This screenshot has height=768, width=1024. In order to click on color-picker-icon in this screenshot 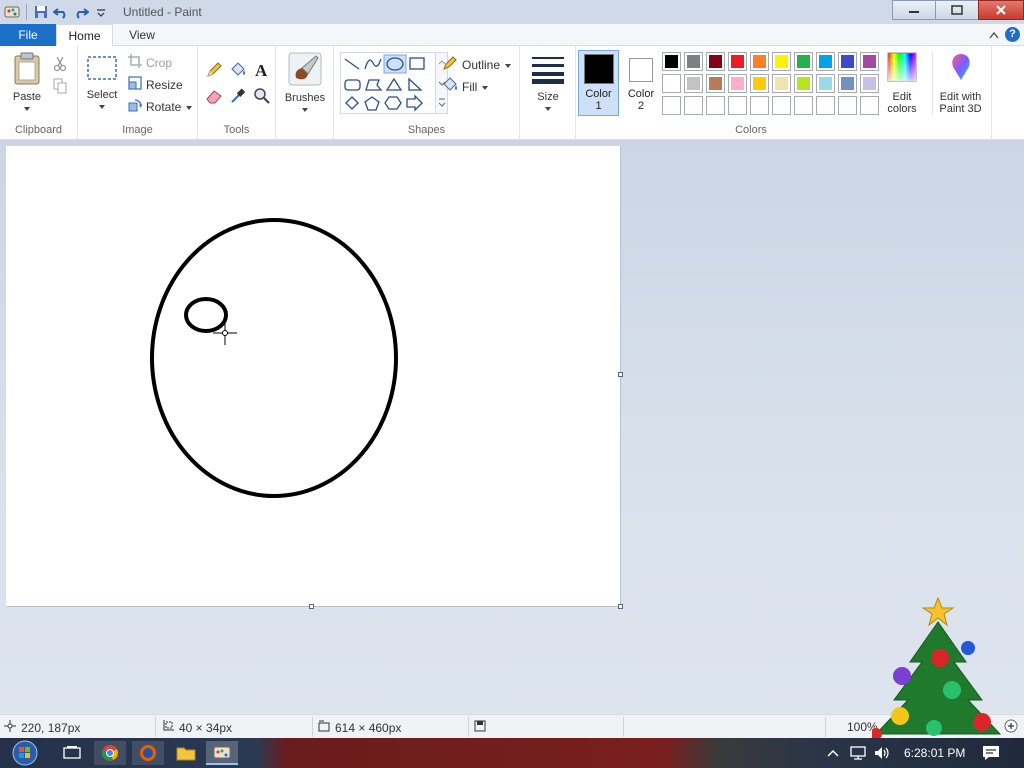, I will do `click(238, 96)`.